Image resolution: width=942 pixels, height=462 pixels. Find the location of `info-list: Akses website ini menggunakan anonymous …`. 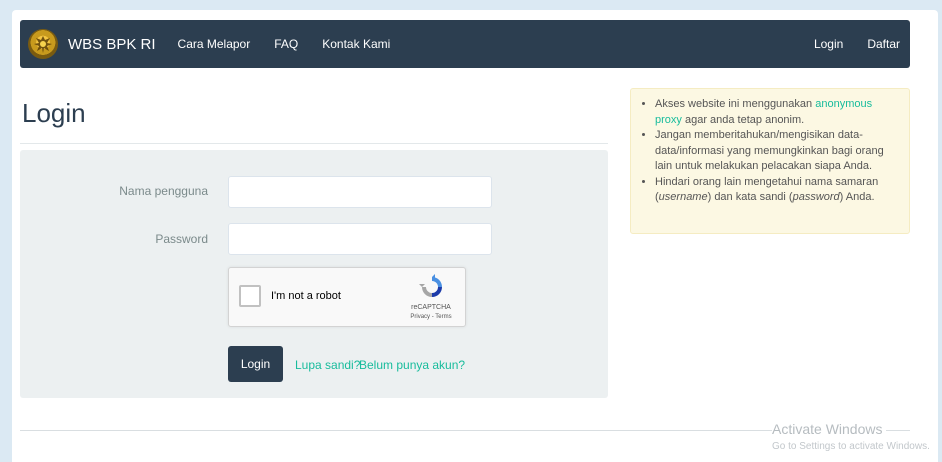

info-list: Akses website ini menggunakan anonymous … is located at coordinates (771, 151).